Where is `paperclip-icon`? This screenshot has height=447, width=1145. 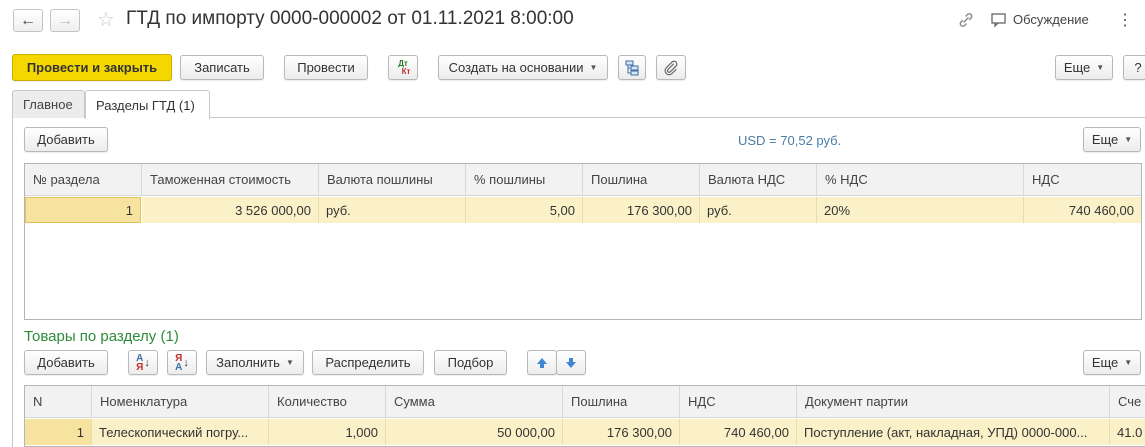
paperclip-icon is located at coordinates (671, 67).